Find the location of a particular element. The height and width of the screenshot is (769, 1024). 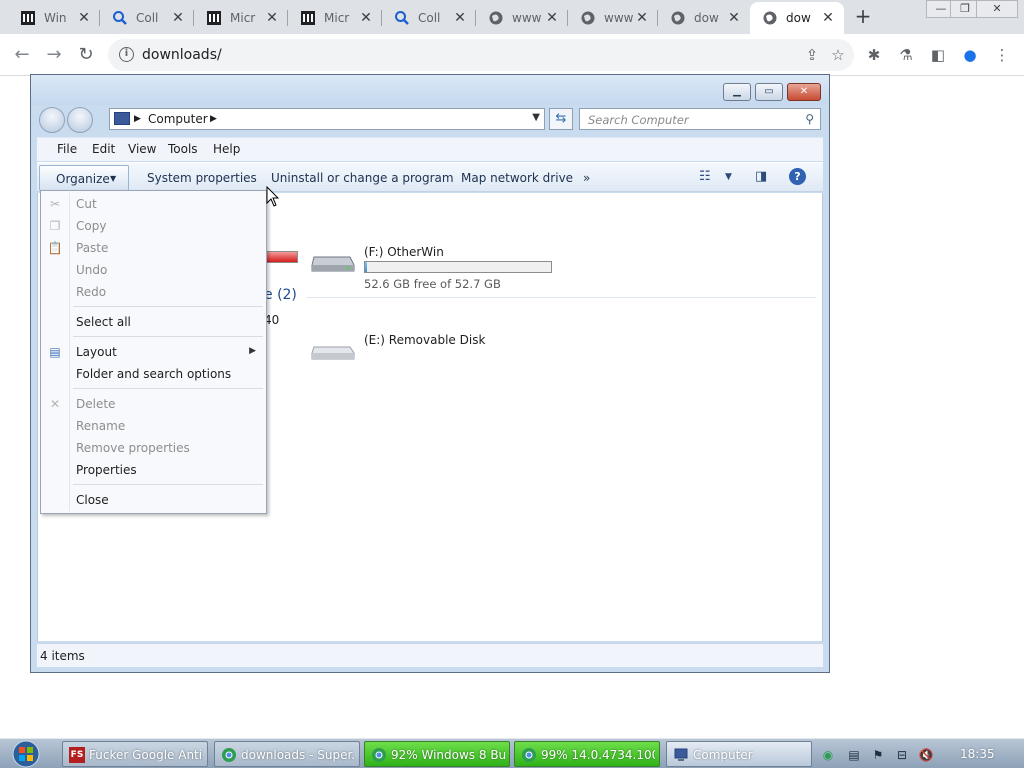

reload-button: ↻ is located at coordinates (86, 55).